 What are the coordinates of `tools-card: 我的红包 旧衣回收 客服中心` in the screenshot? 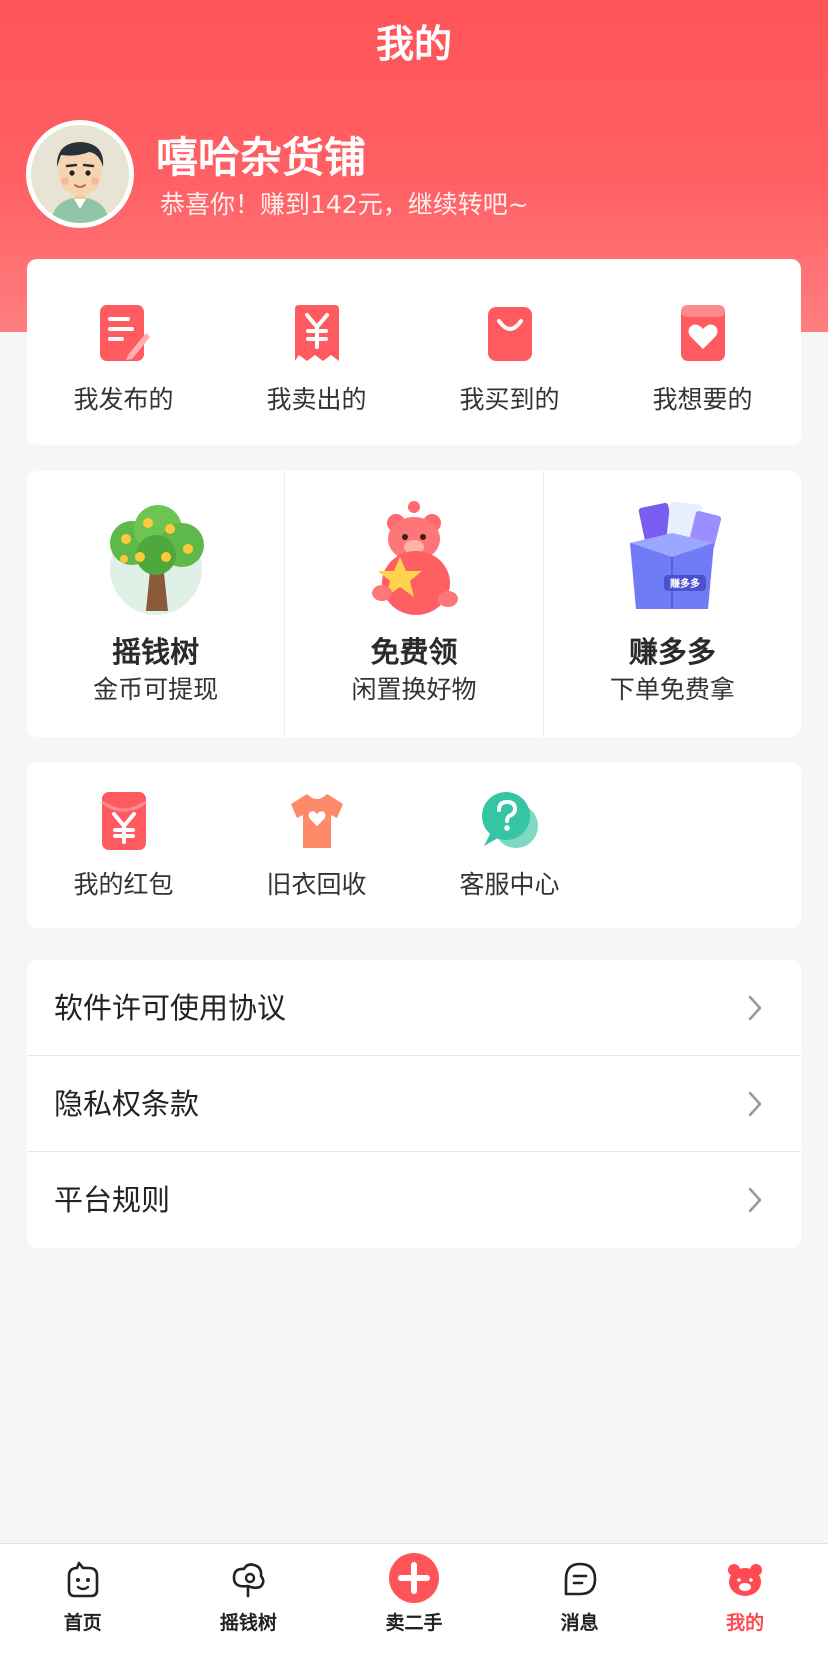 It's located at (414, 845).